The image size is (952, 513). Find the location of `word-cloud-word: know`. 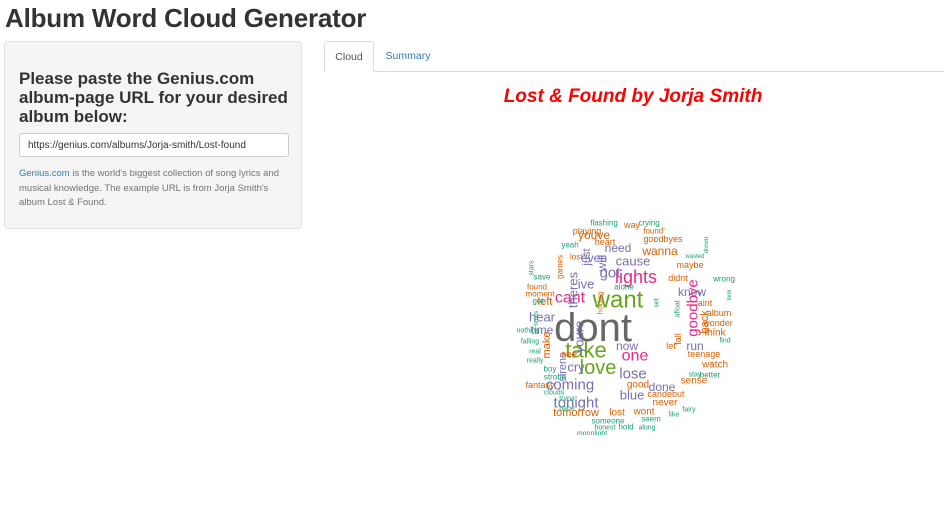

word-cloud-word: know is located at coordinates (692, 292).